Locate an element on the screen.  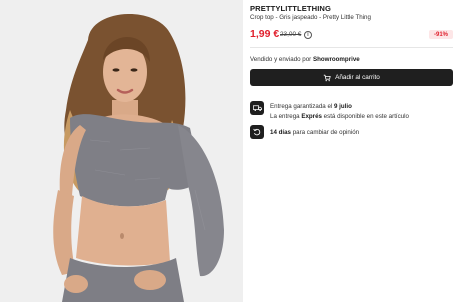
cart-icon is located at coordinates (327, 77).